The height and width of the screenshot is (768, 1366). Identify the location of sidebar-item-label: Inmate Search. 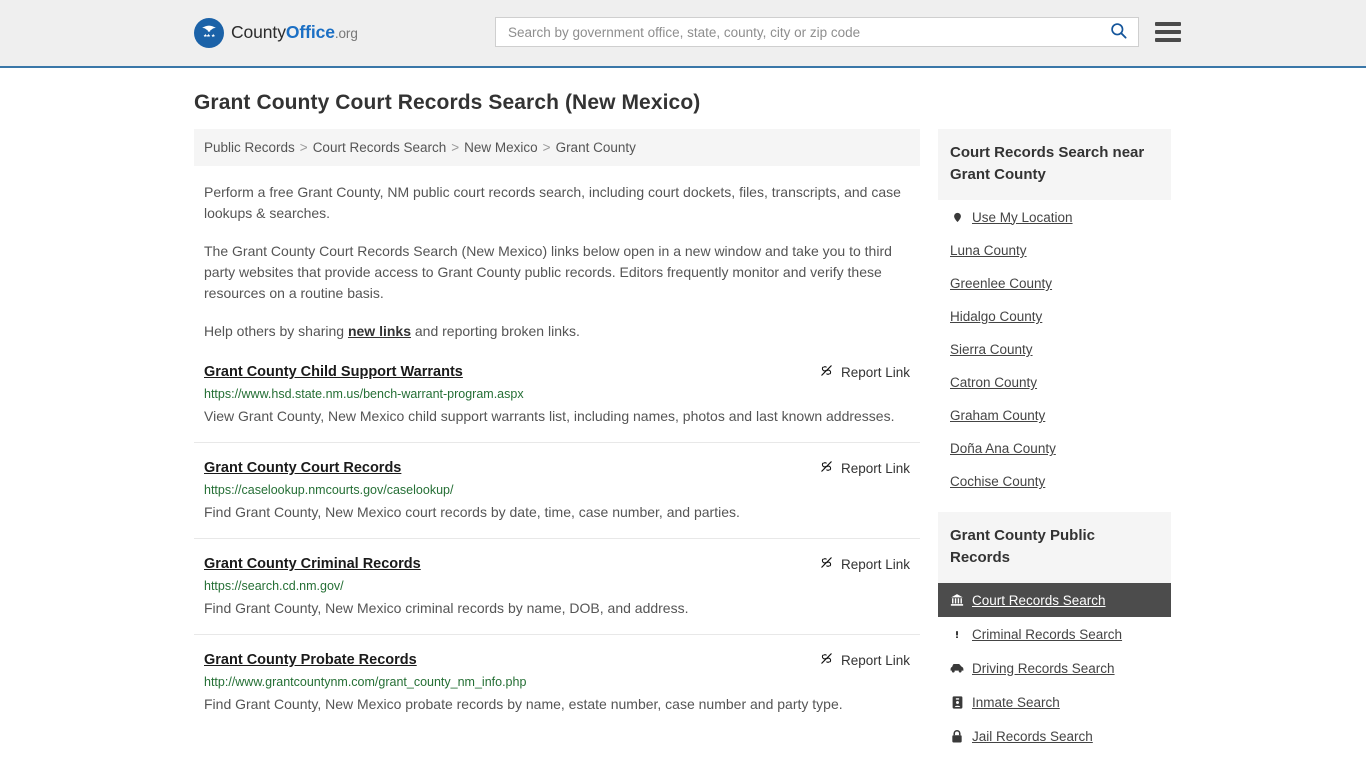
(1016, 702).